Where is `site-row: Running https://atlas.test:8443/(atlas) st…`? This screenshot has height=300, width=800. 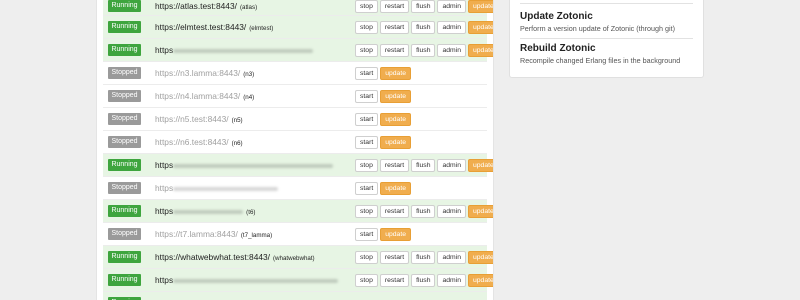 site-row: Running https://atlas.test:8443/(atlas) st… is located at coordinates (298, 8).